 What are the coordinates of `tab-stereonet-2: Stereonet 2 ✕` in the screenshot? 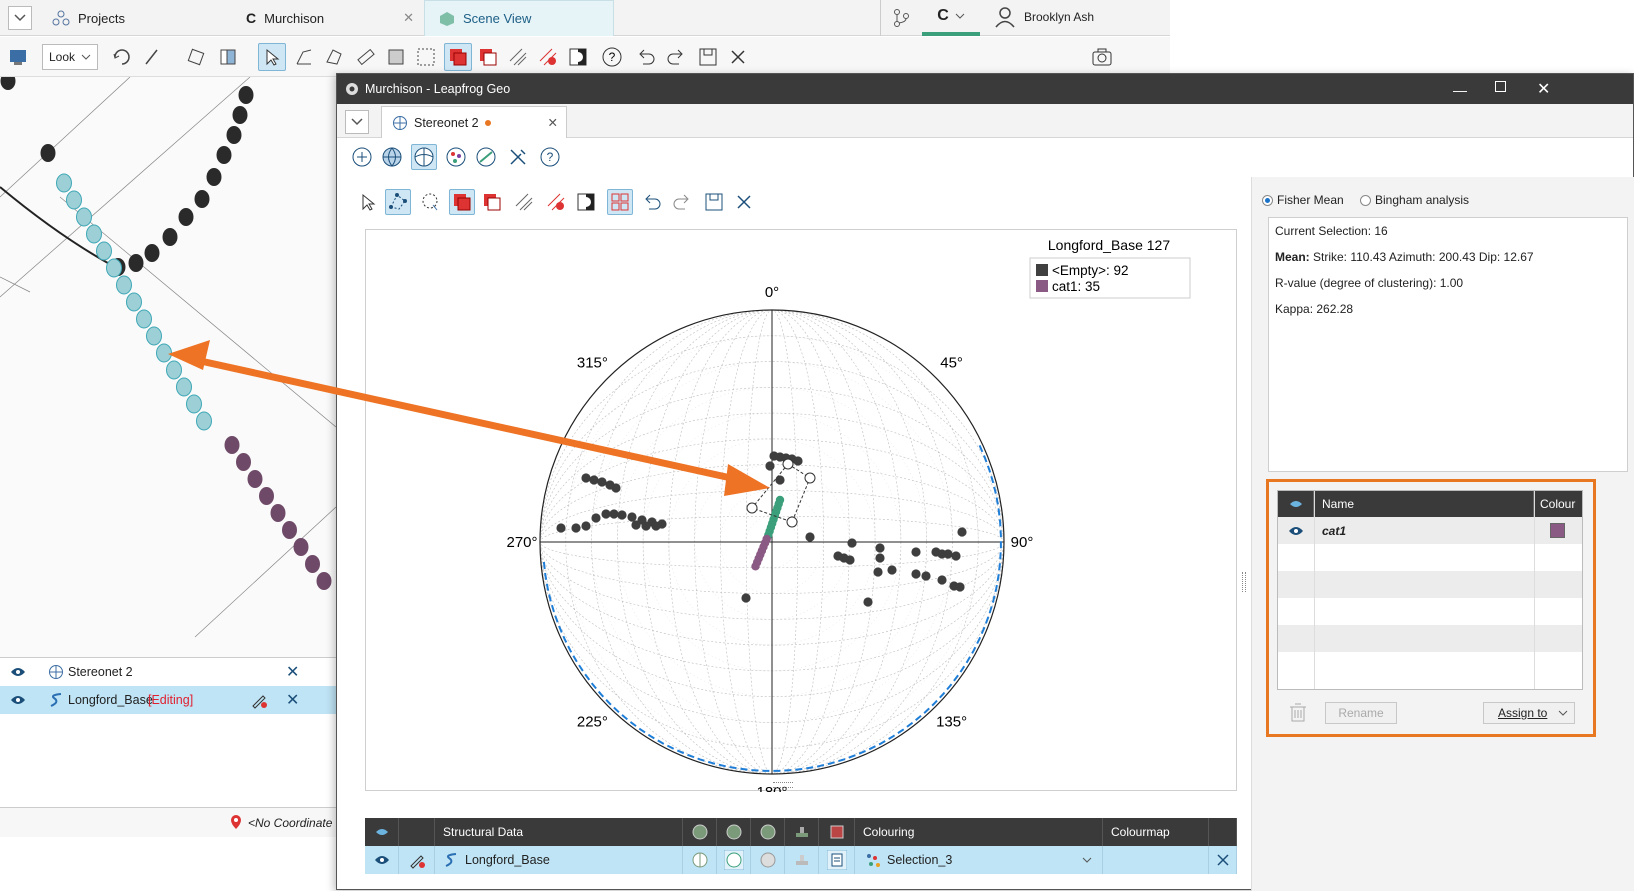 It's located at (474, 122).